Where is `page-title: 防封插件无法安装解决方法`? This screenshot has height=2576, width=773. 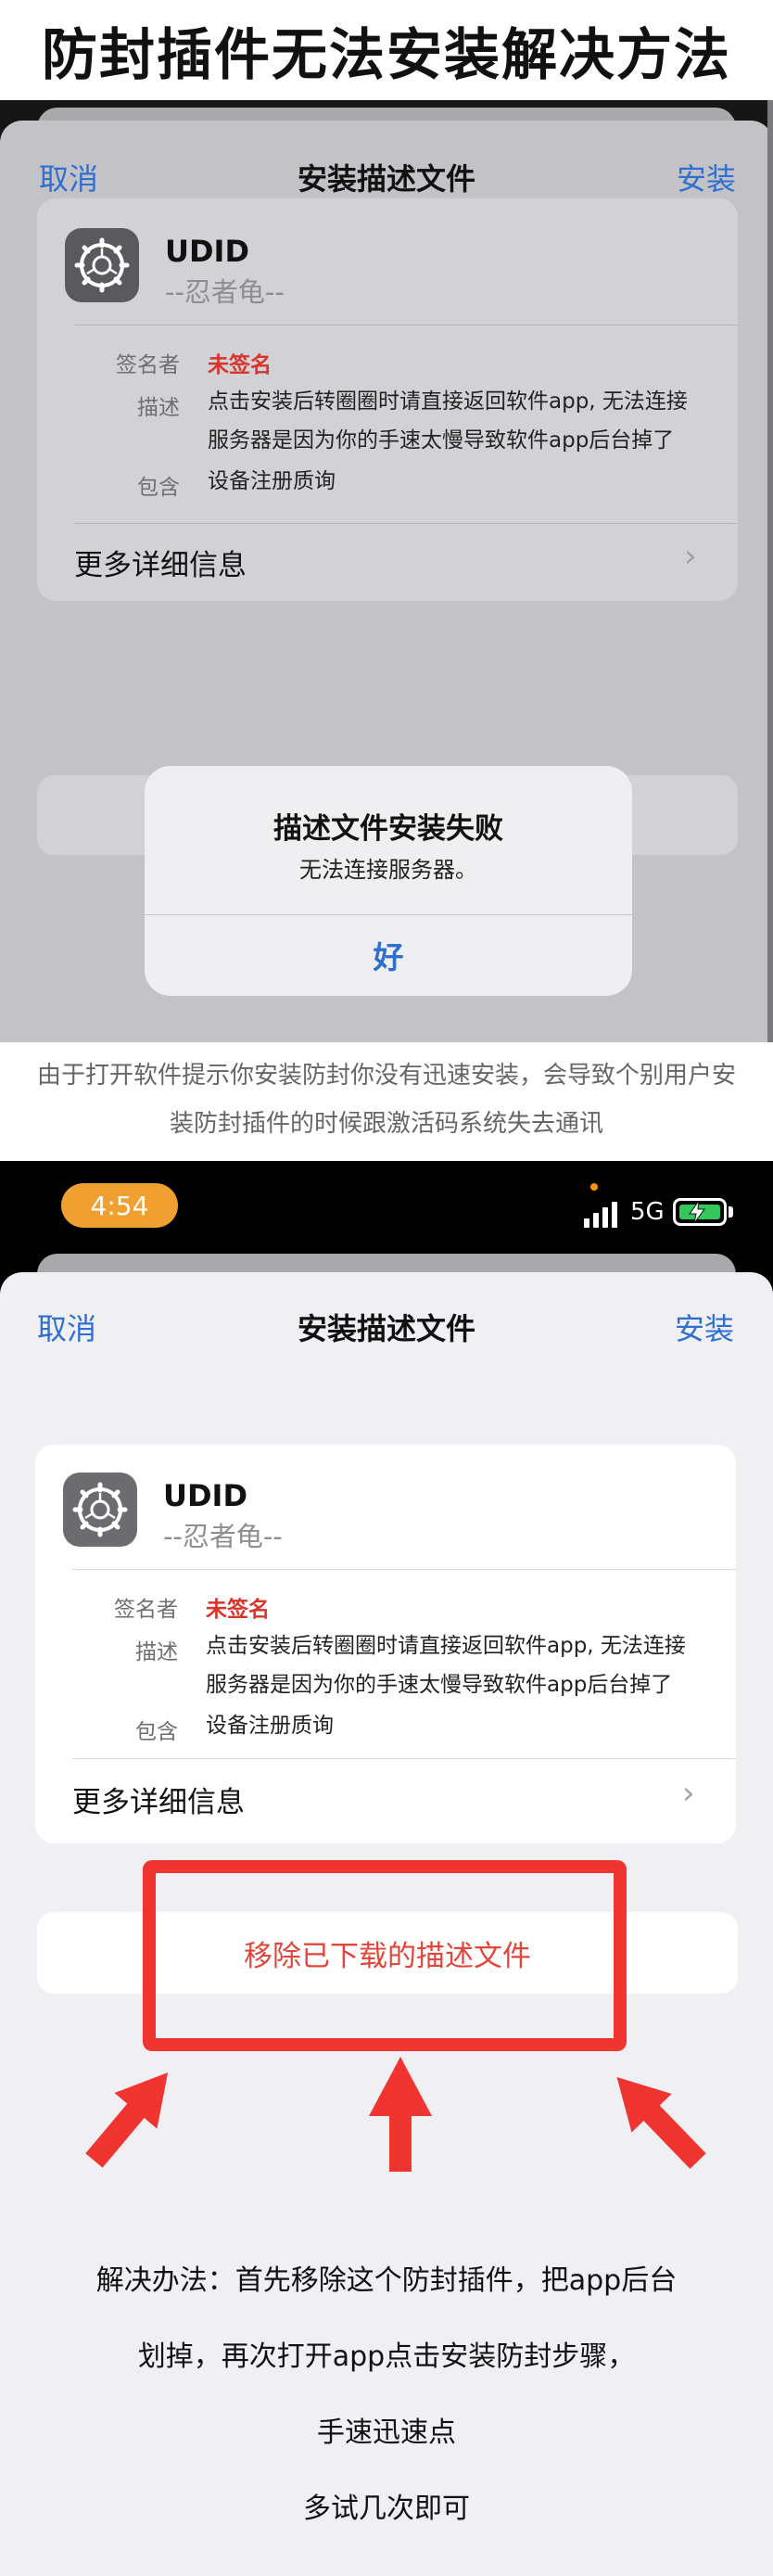 page-title: 防封插件无法安装解决方法 is located at coordinates (386, 55).